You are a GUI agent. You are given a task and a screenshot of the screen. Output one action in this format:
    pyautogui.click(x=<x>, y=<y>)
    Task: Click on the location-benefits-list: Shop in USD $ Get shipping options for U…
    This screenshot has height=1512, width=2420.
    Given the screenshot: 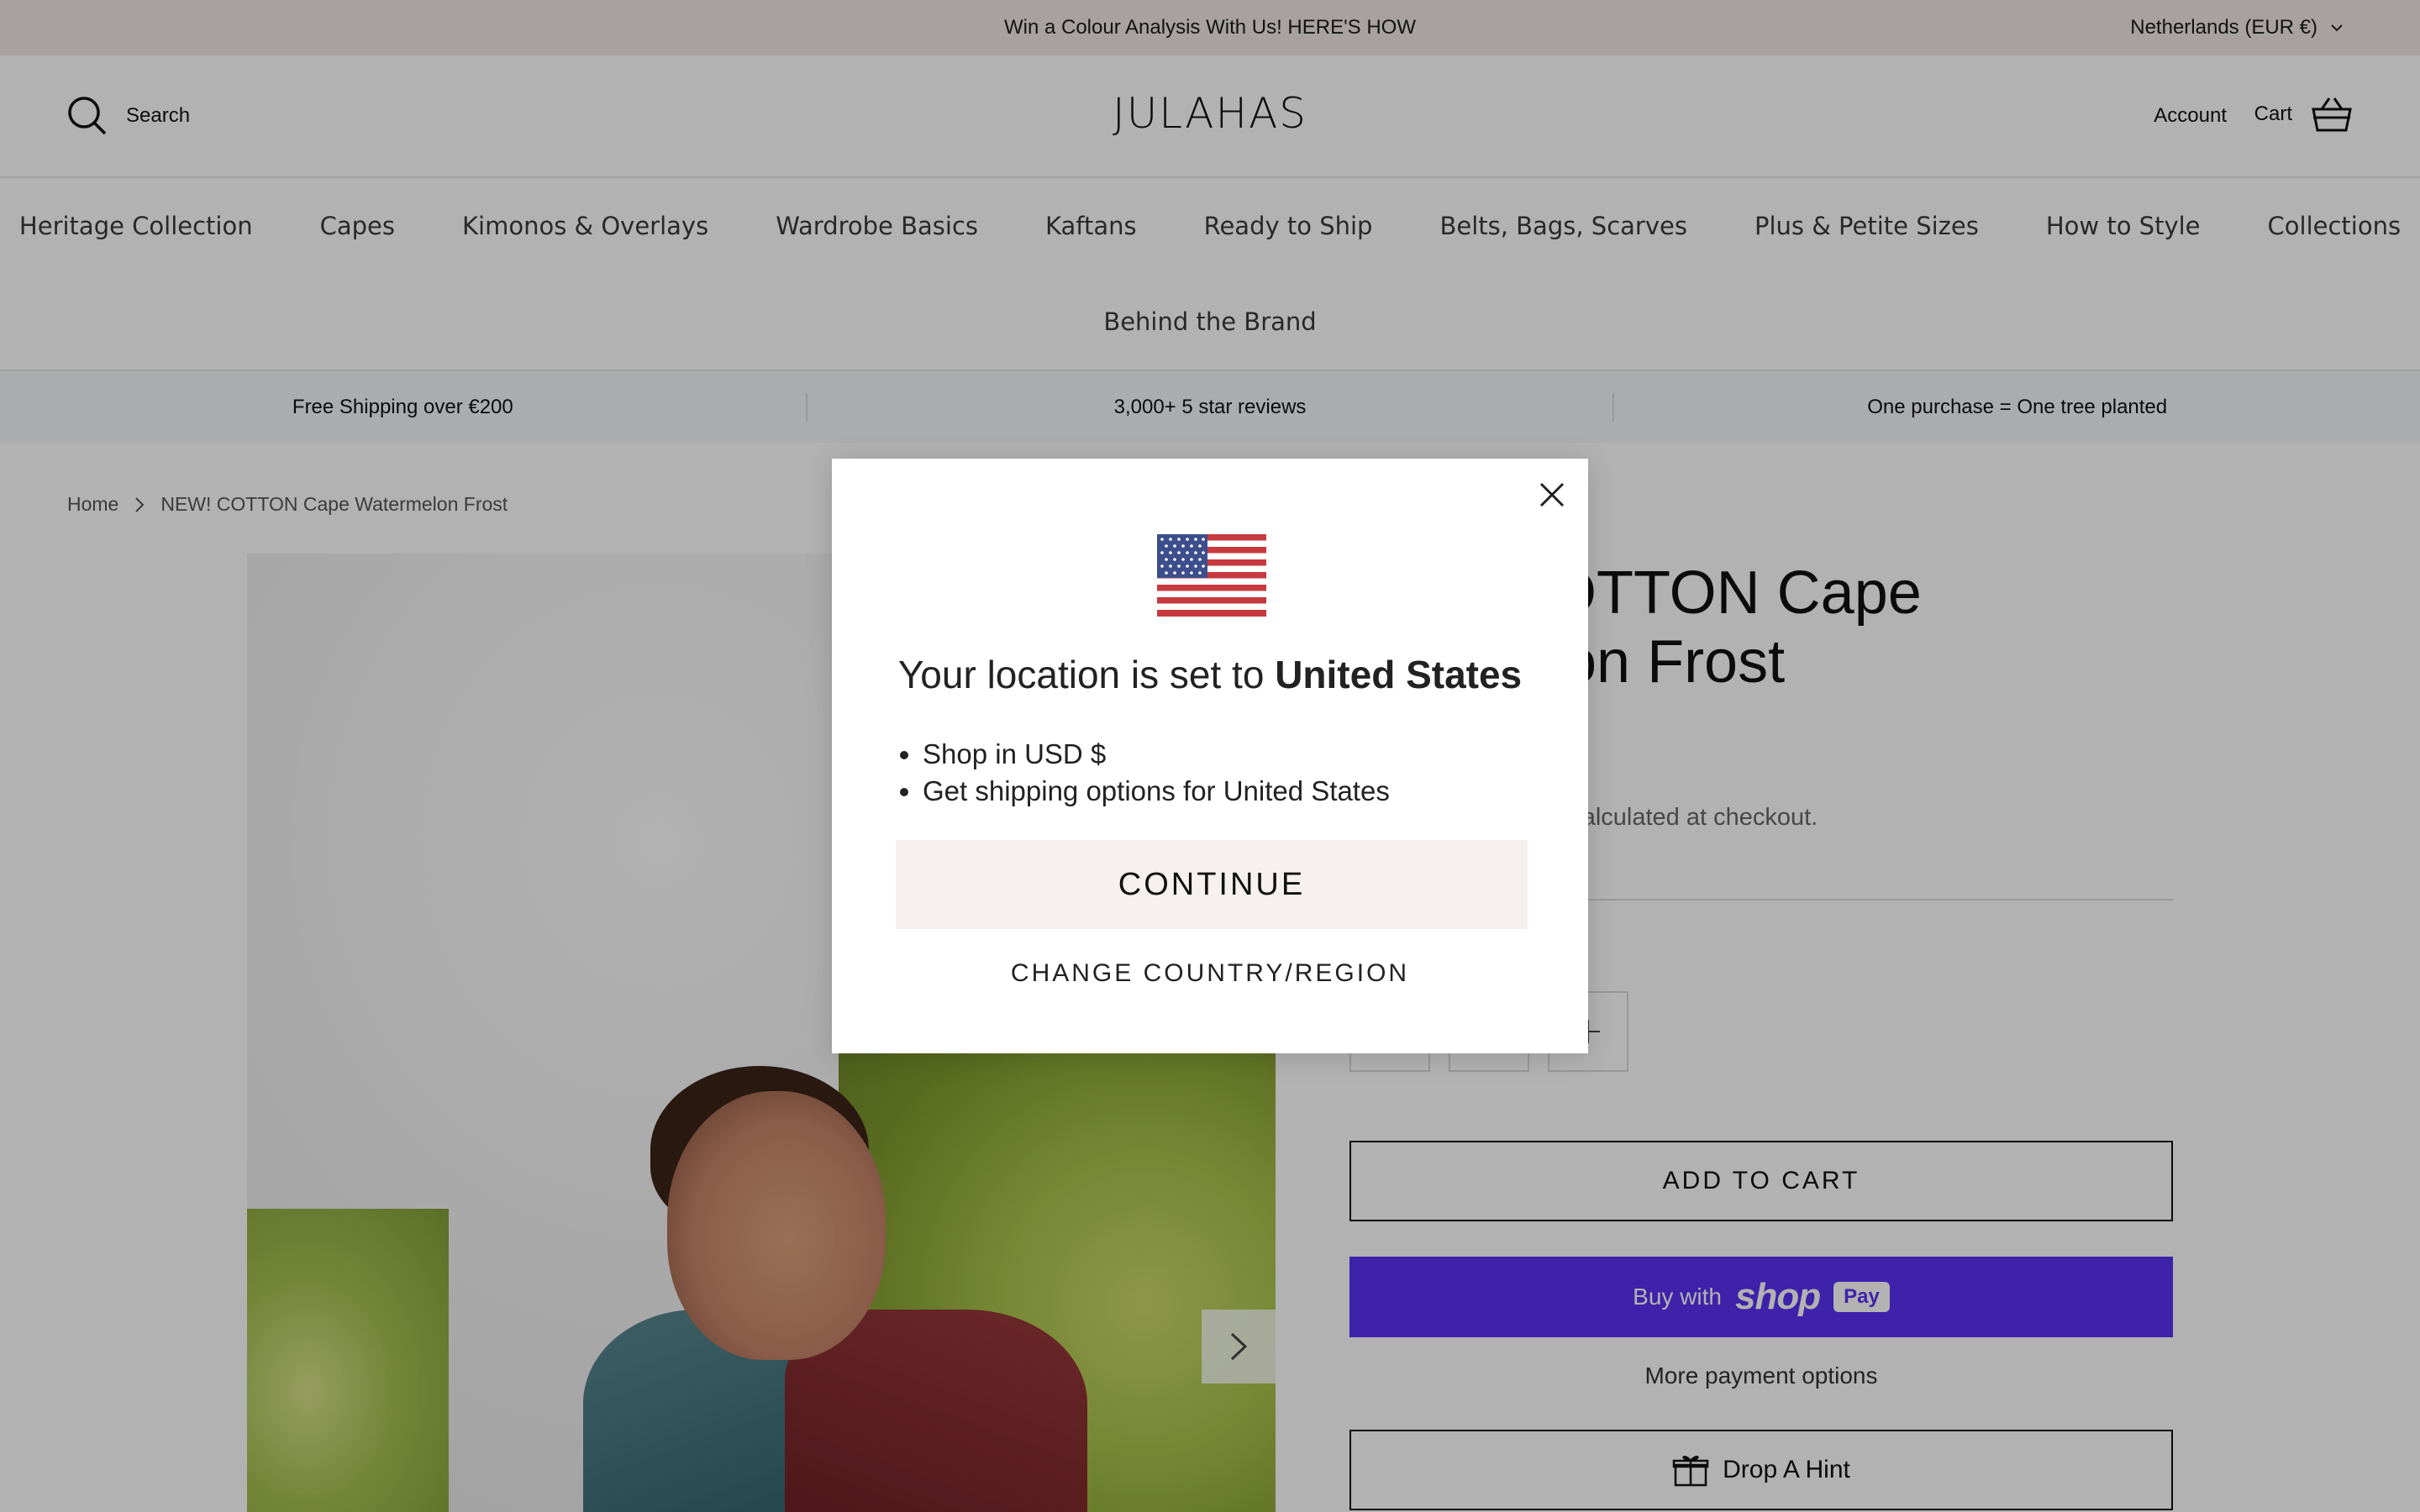 What is the action you would take?
    pyautogui.click(x=1156, y=773)
    